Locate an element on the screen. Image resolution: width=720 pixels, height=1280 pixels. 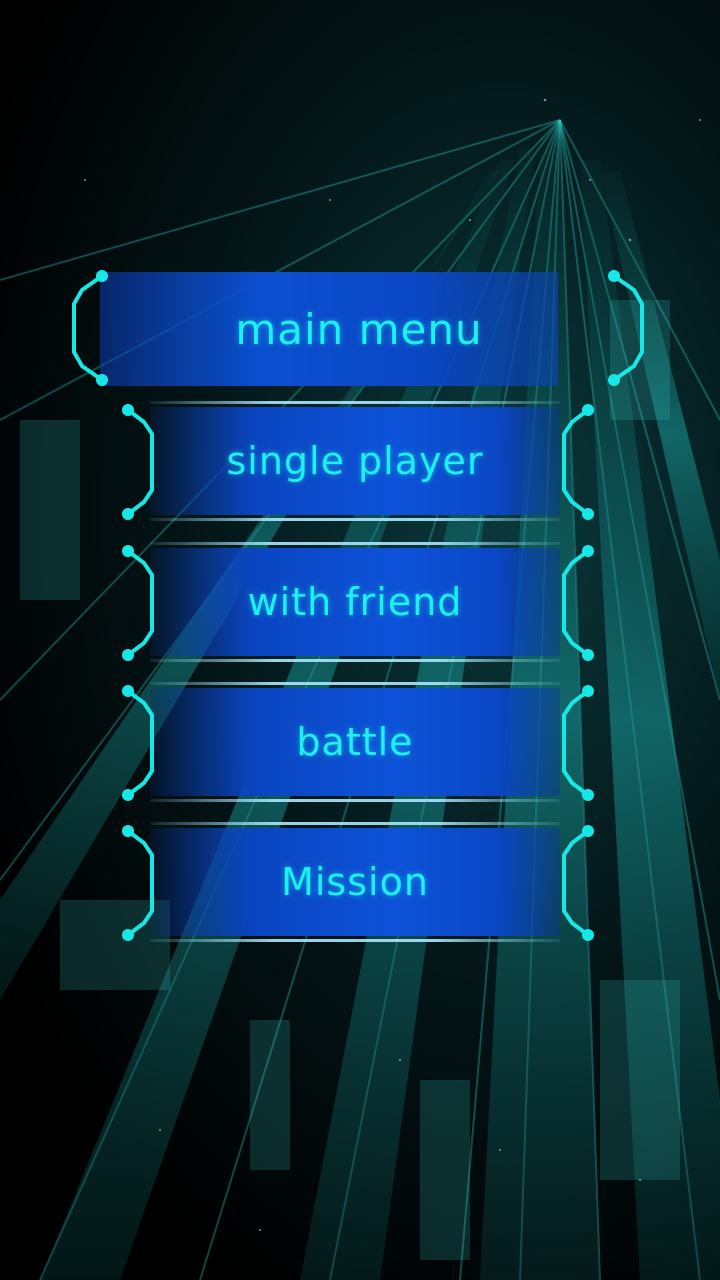
mission-left-bracket-icon is located at coordinates (138, 883).